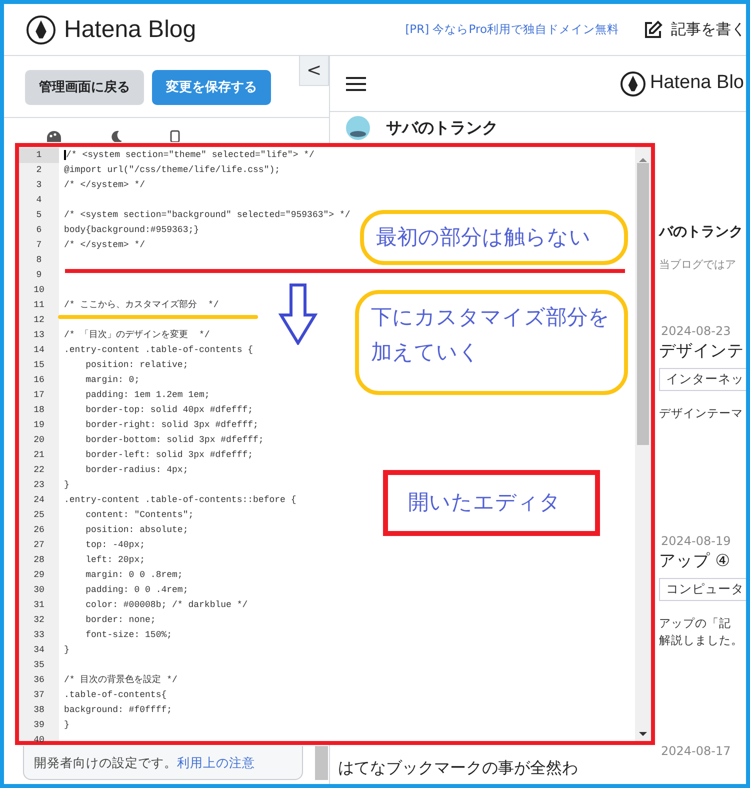  I want to click on line-number: 37, so click(39, 695).